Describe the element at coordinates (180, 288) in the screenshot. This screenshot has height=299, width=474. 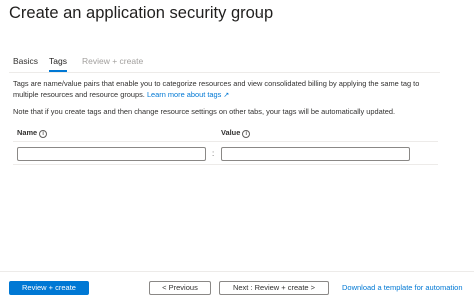
I see `previous-button: < Previous` at that location.